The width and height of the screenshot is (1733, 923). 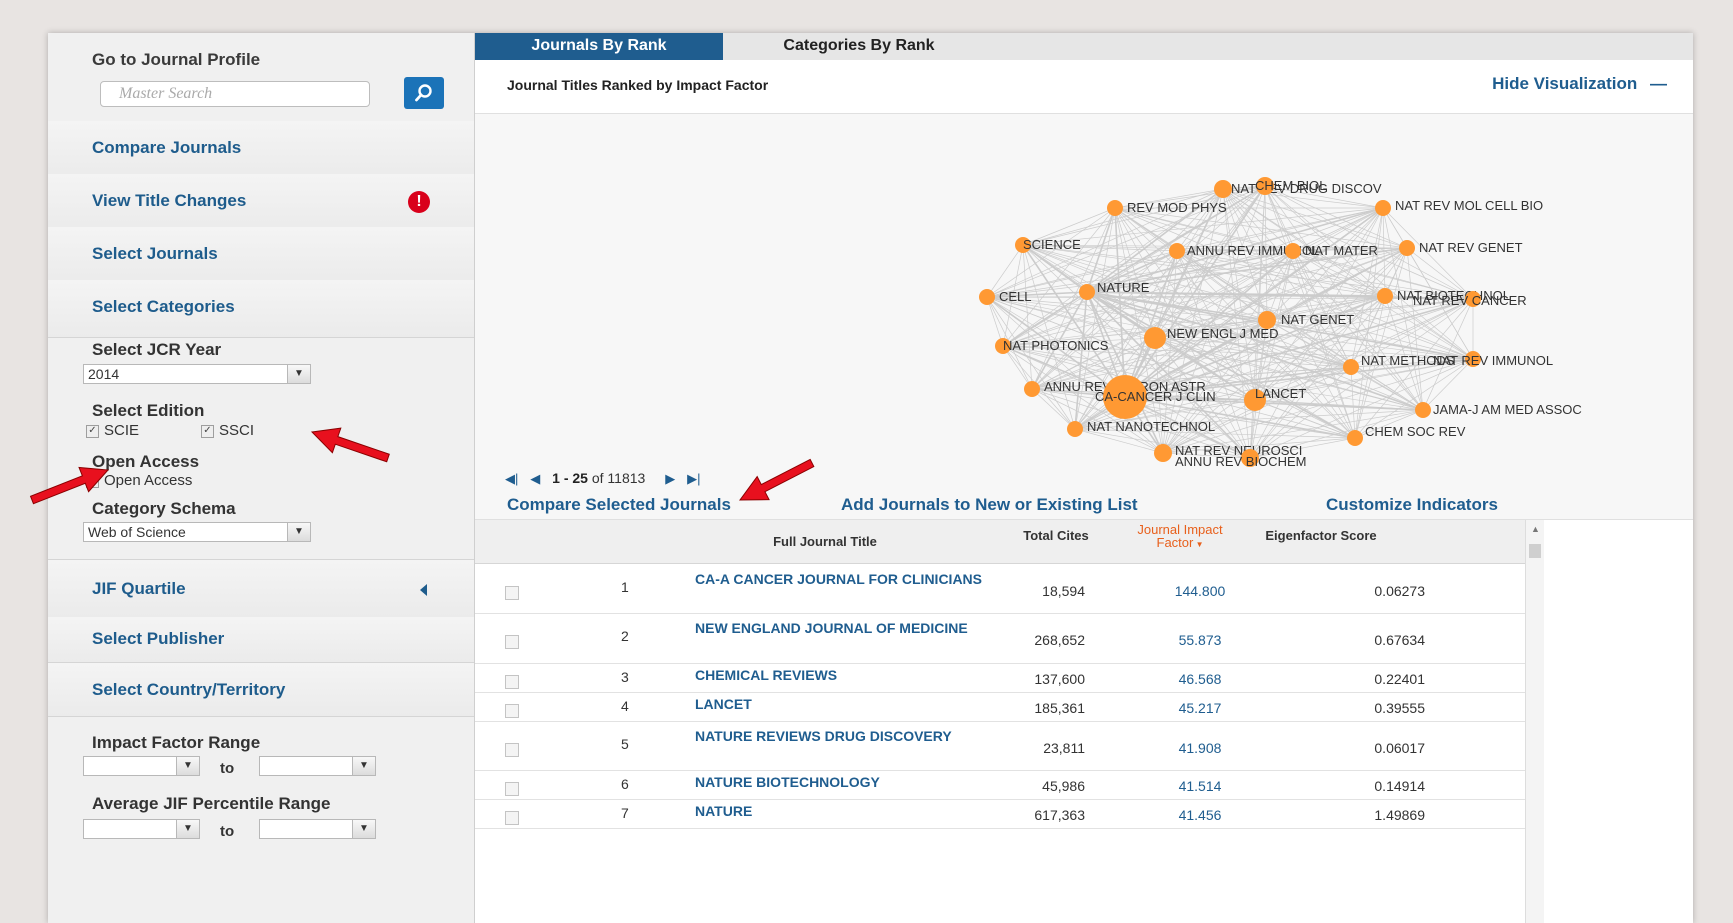 What do you see at coordinates (163, 306) in the screenshot?
I see `sidebar-item-label: Select Categories` at bounding box center [163, 306].